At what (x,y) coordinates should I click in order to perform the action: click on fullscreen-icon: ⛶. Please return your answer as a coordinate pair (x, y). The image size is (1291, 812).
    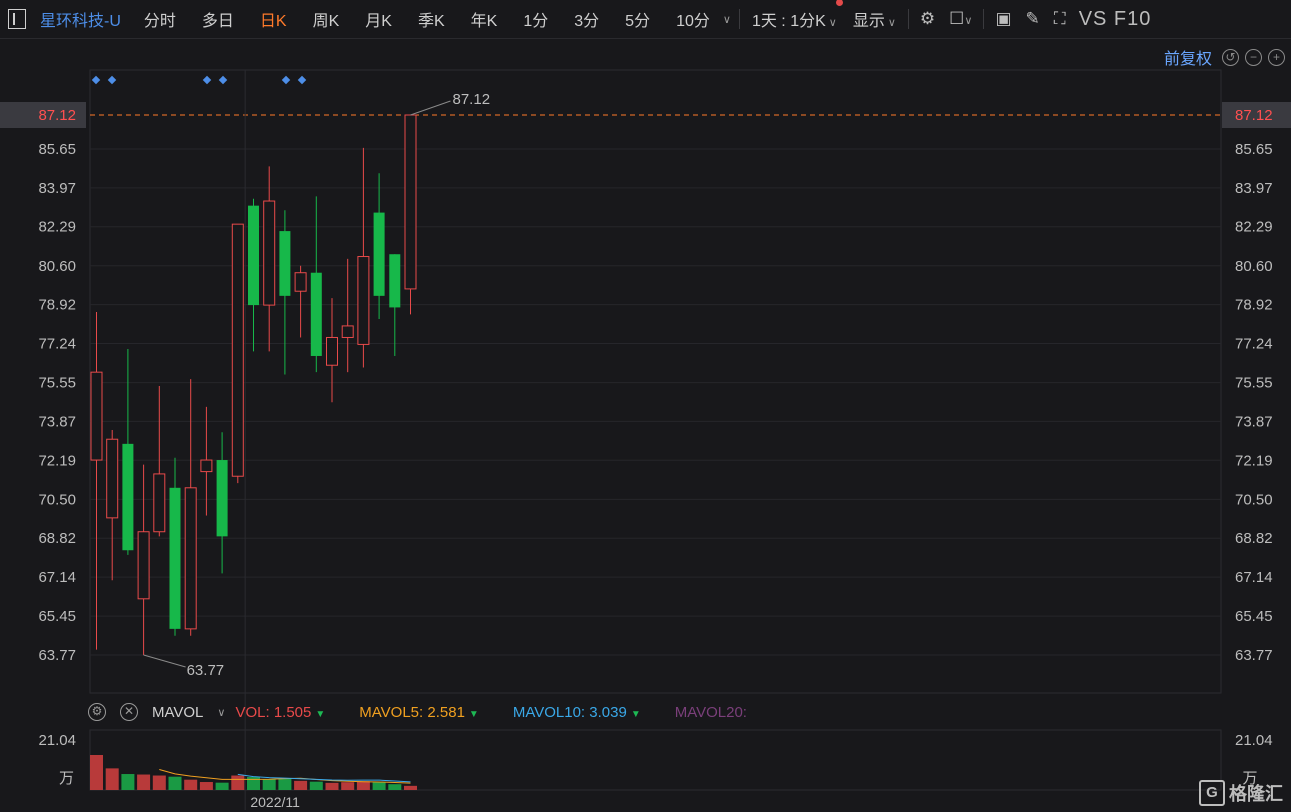
    Looking at the image, I should click on (1060, 19).